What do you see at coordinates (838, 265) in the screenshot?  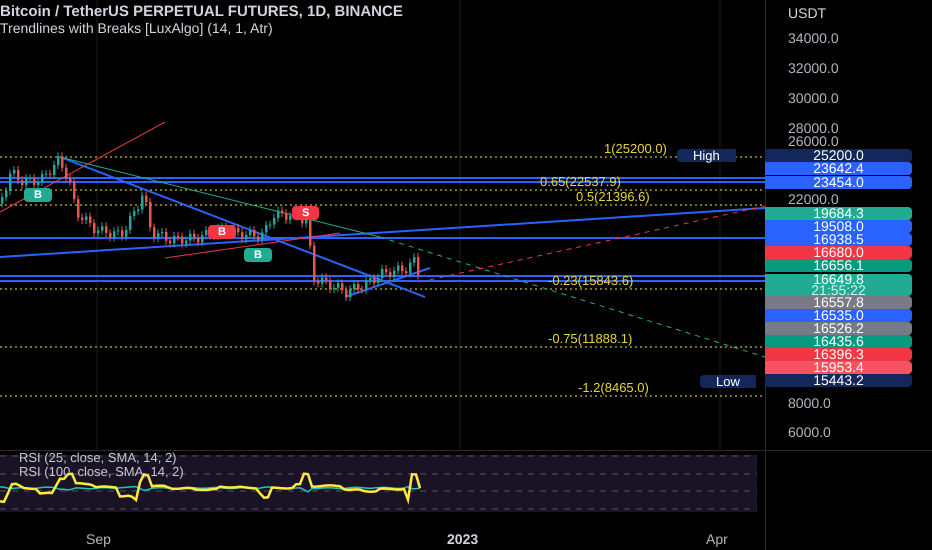 I see `price-value: 16656.1` at bounding box center [838, 265].